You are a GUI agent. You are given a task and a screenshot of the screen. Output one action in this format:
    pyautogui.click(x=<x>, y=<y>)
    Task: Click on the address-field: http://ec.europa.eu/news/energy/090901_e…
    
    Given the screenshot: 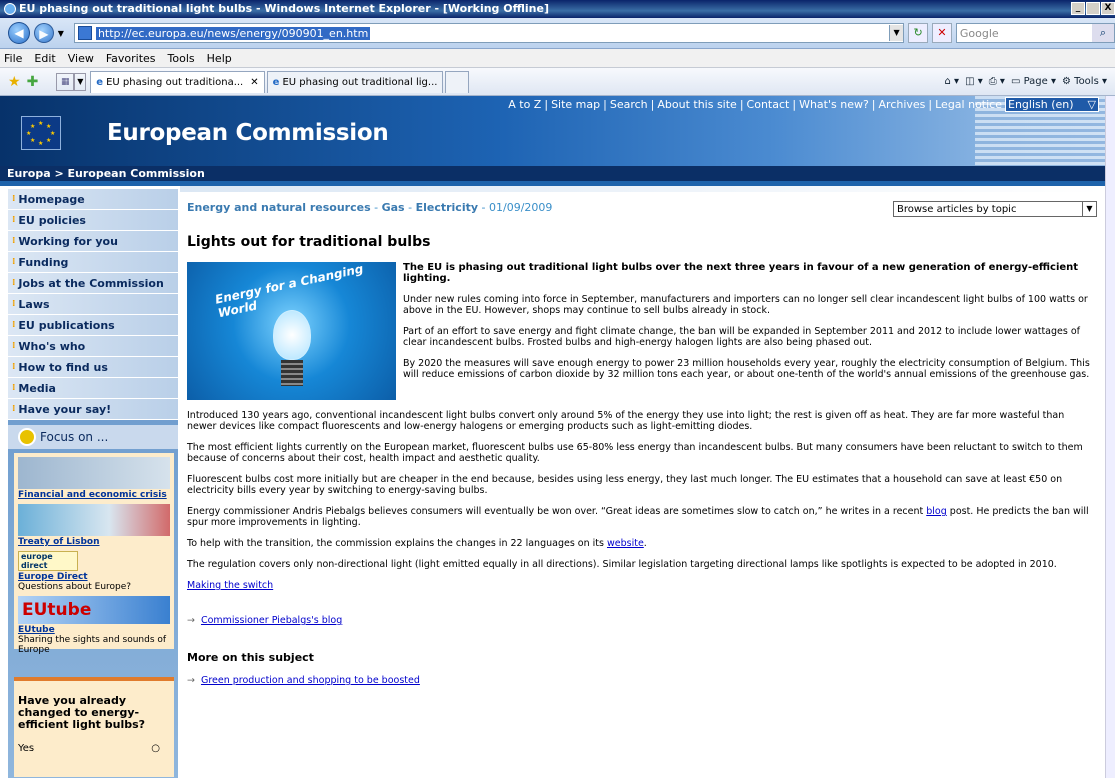 What is the action you would take?
    pyautogui.click(x=489, y=33)
    